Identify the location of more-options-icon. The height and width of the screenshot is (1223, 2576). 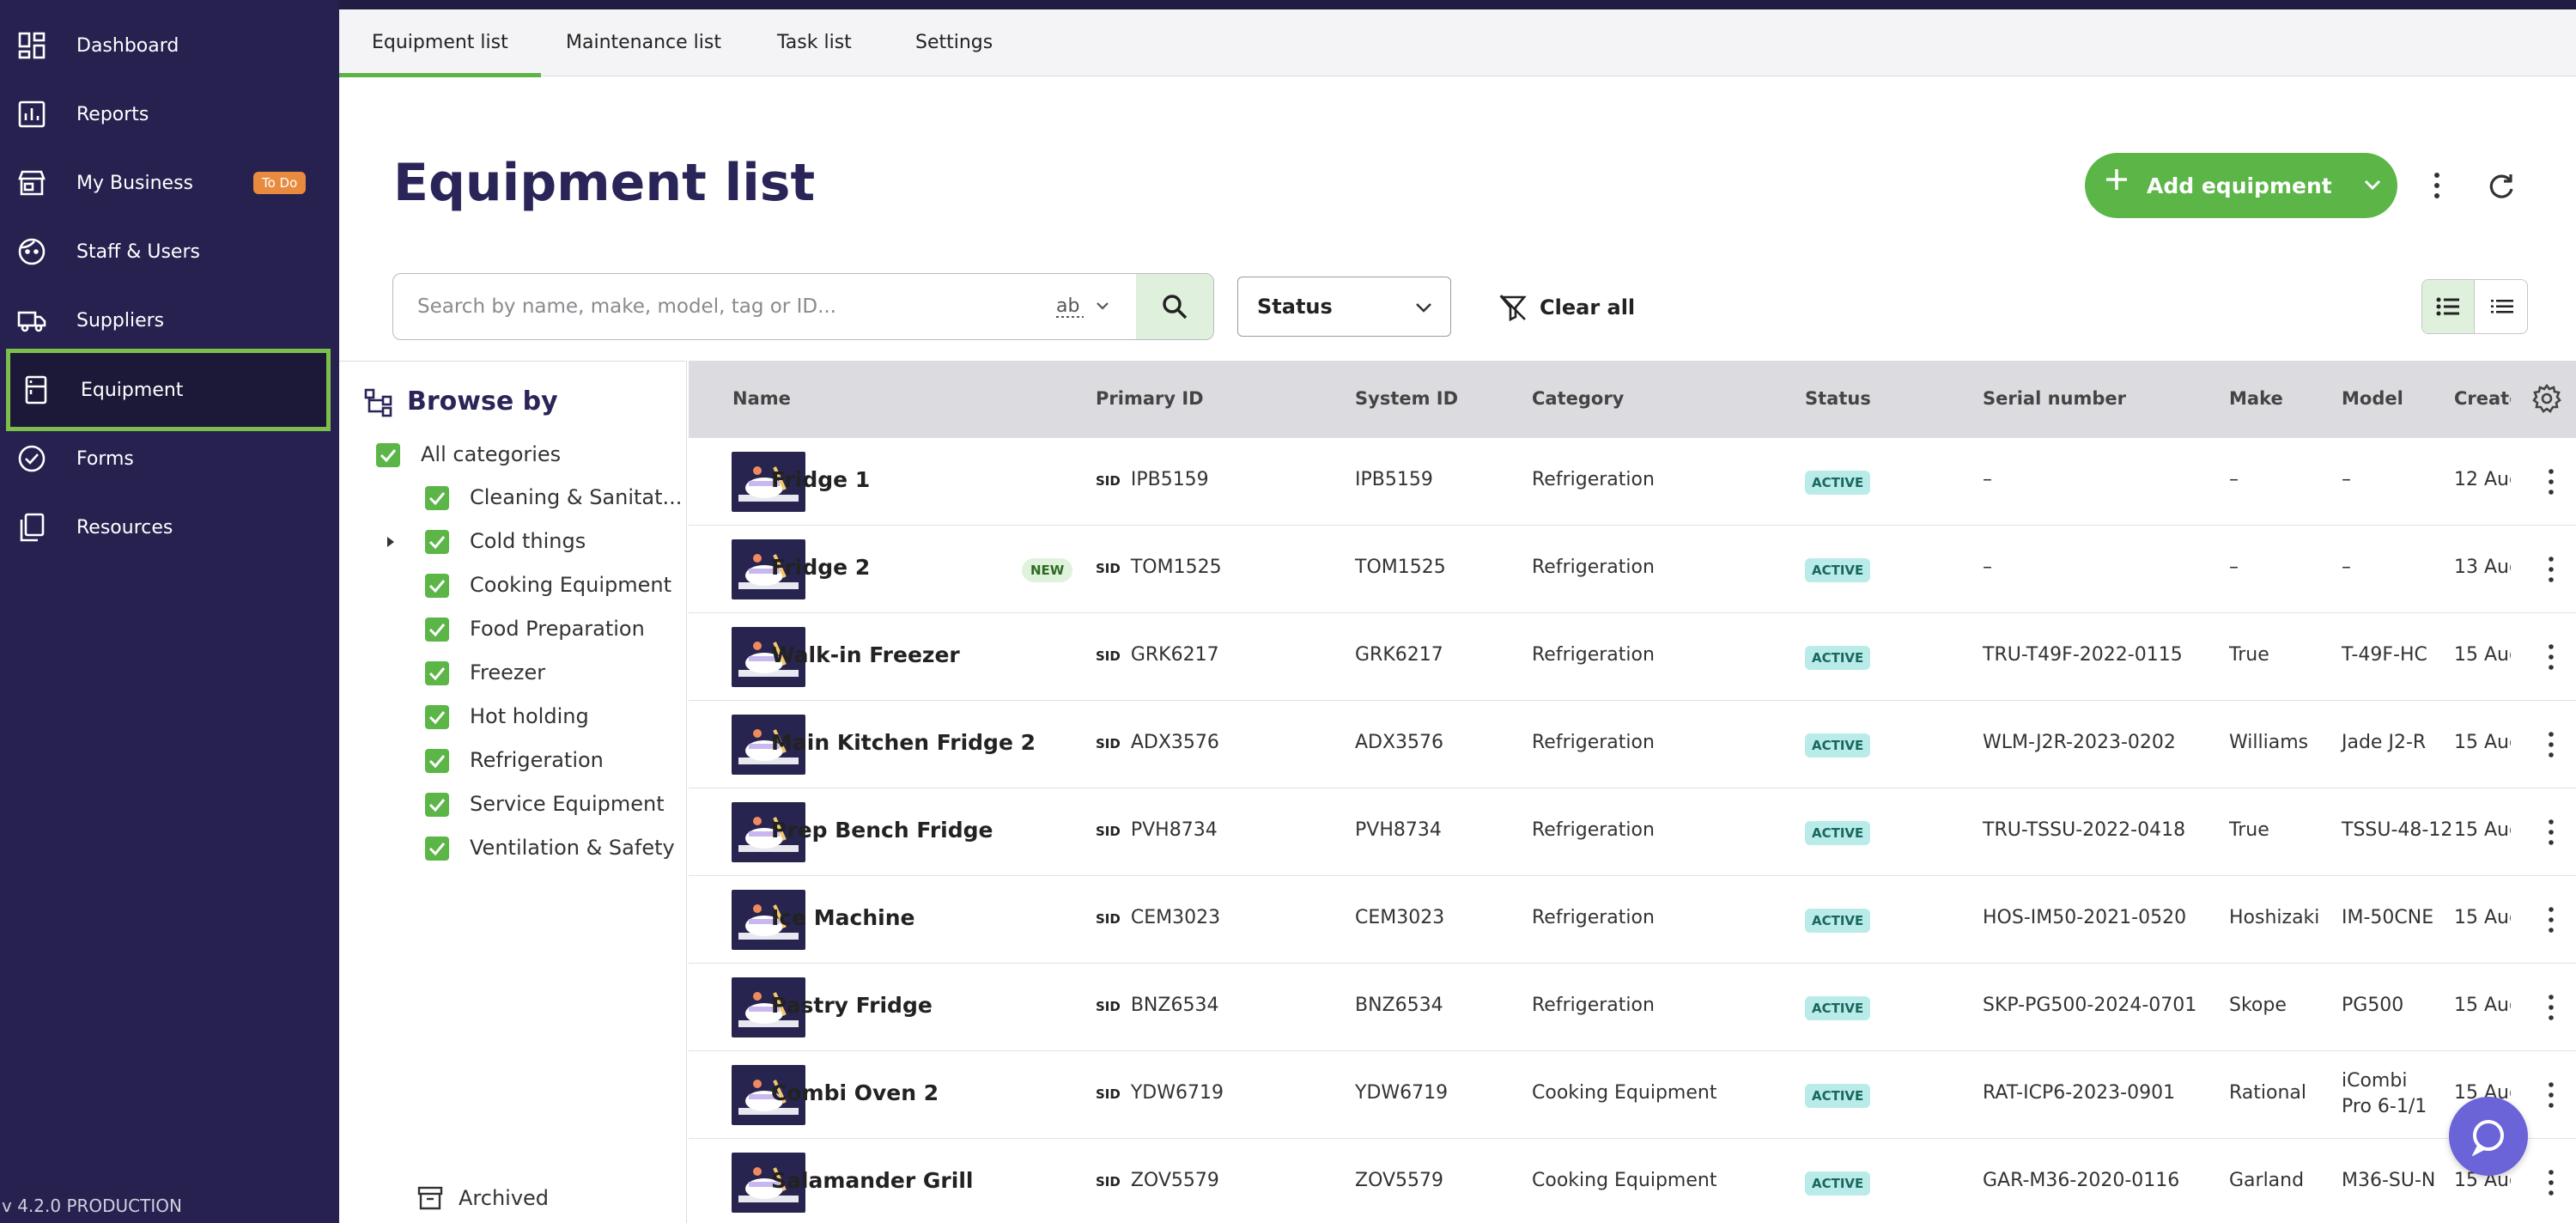
(2436, 185).